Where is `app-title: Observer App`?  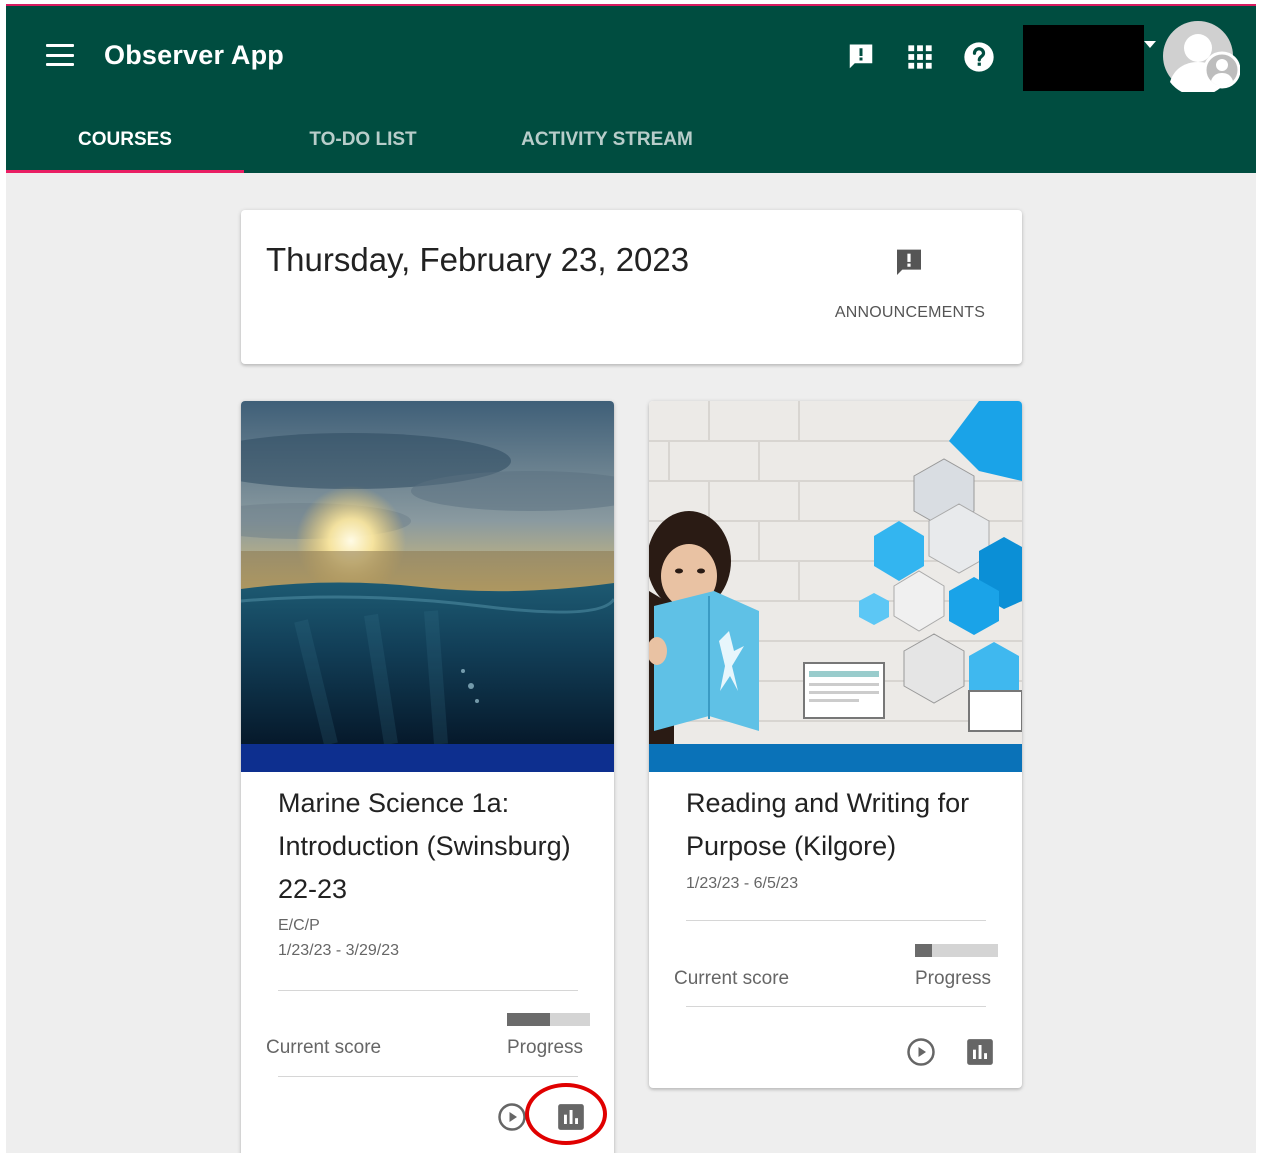 app-title: Observer App is located at coordinates (194, 55).